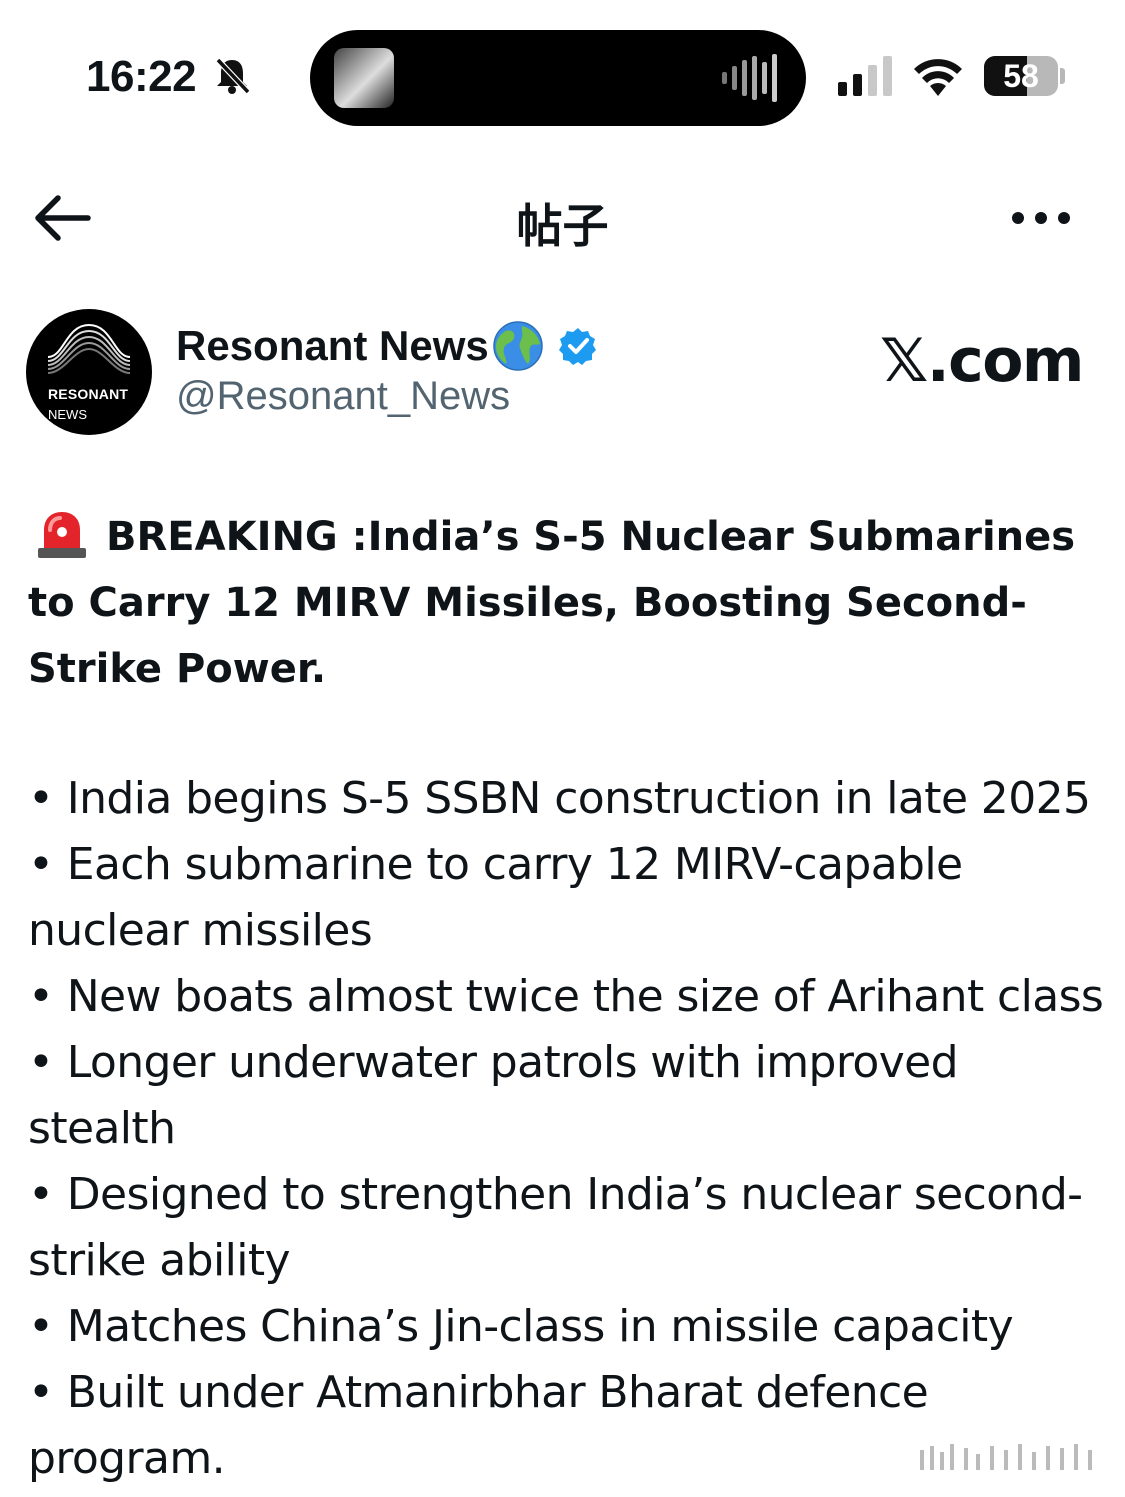 The width and height of the screenshot is (1125, 1497). I want to click on nav-bar: 帖子, so click(562, 218).